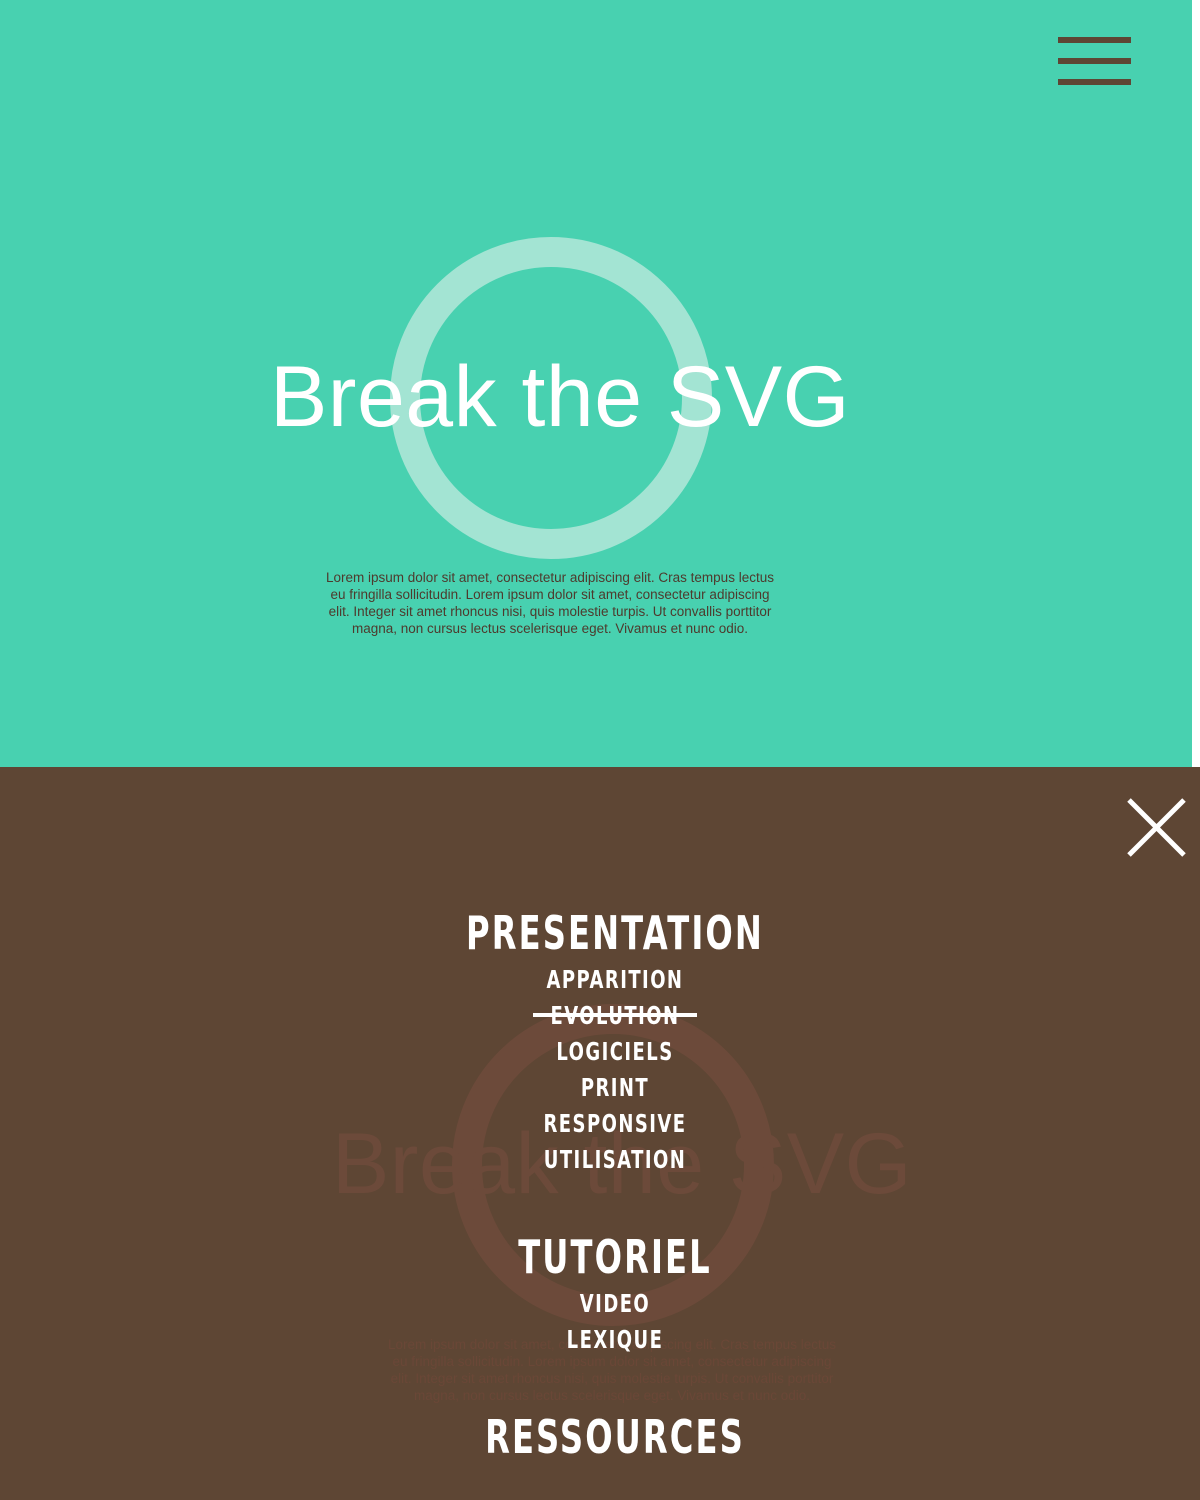 This screenshot has height=1500, width=1200. What do you see at coordinates (615, 1052) in the screenshot?
I see `menu-item-logiciels: LOGICIELS` at bounding box center [615, 1052].